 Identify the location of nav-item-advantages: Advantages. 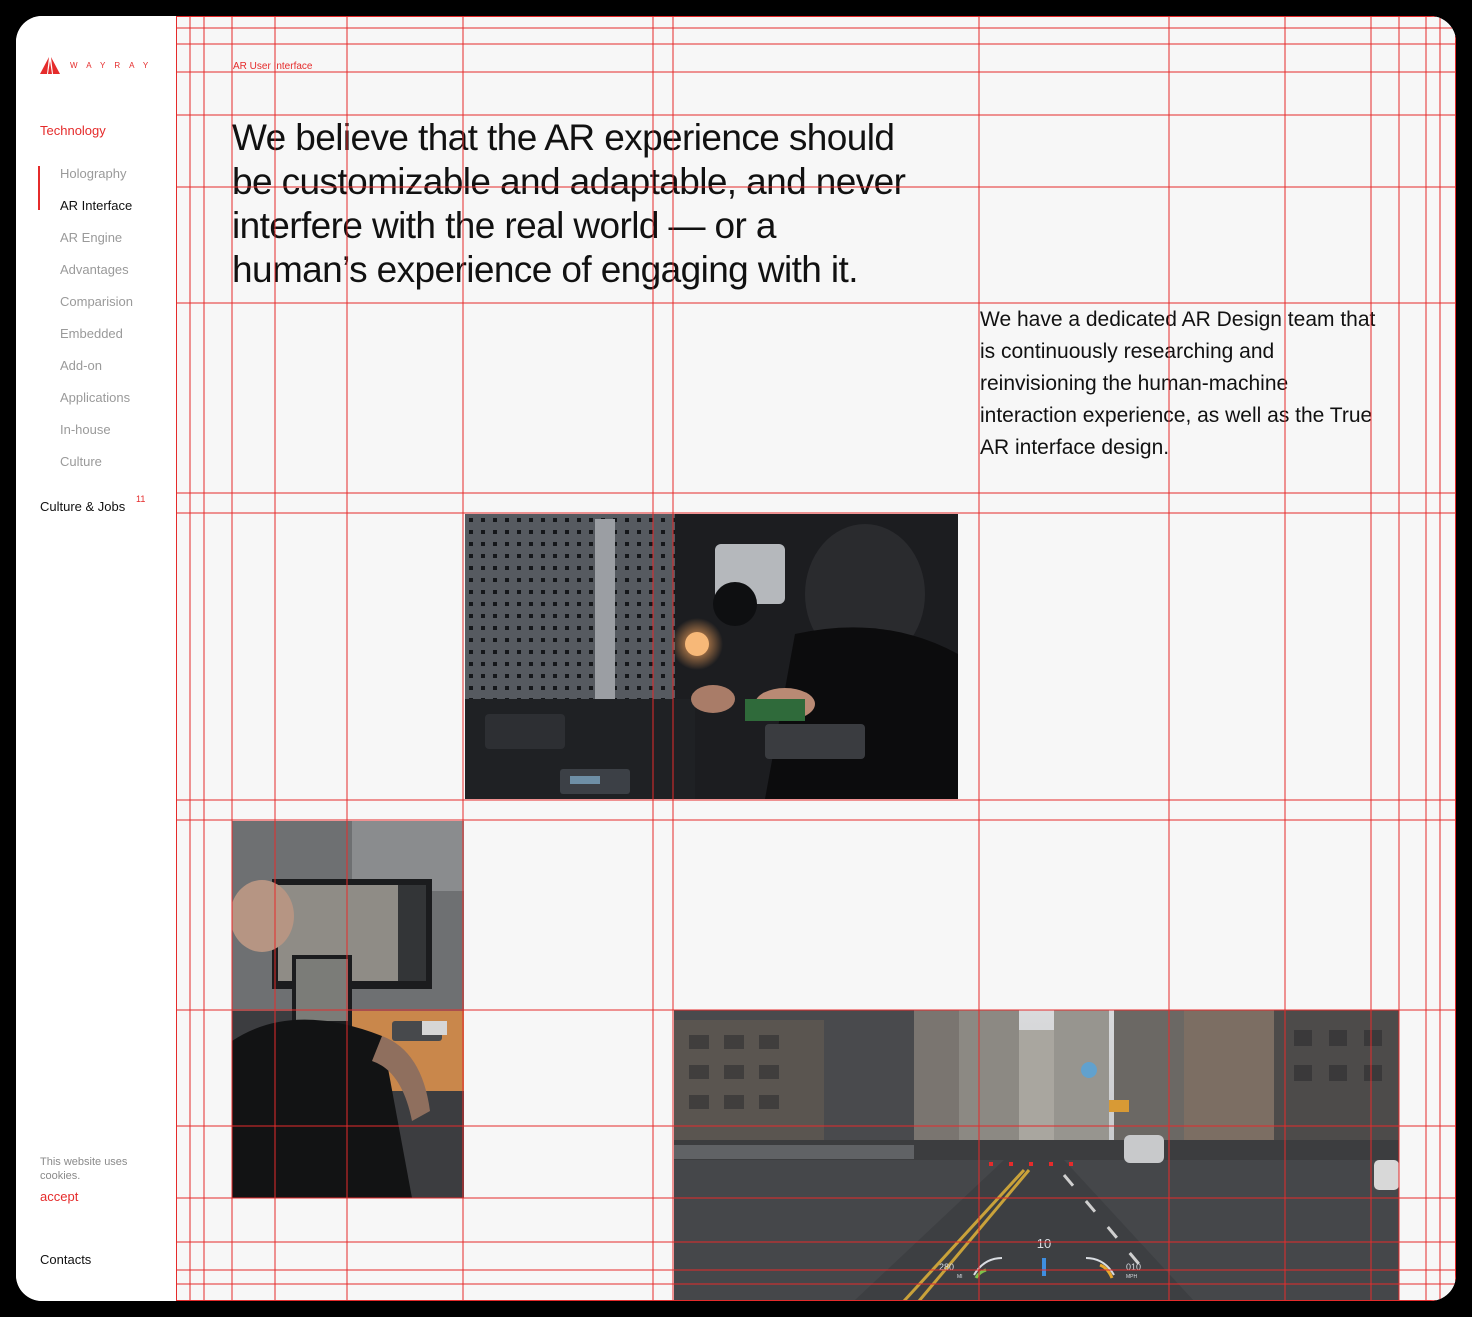
(94, 269).